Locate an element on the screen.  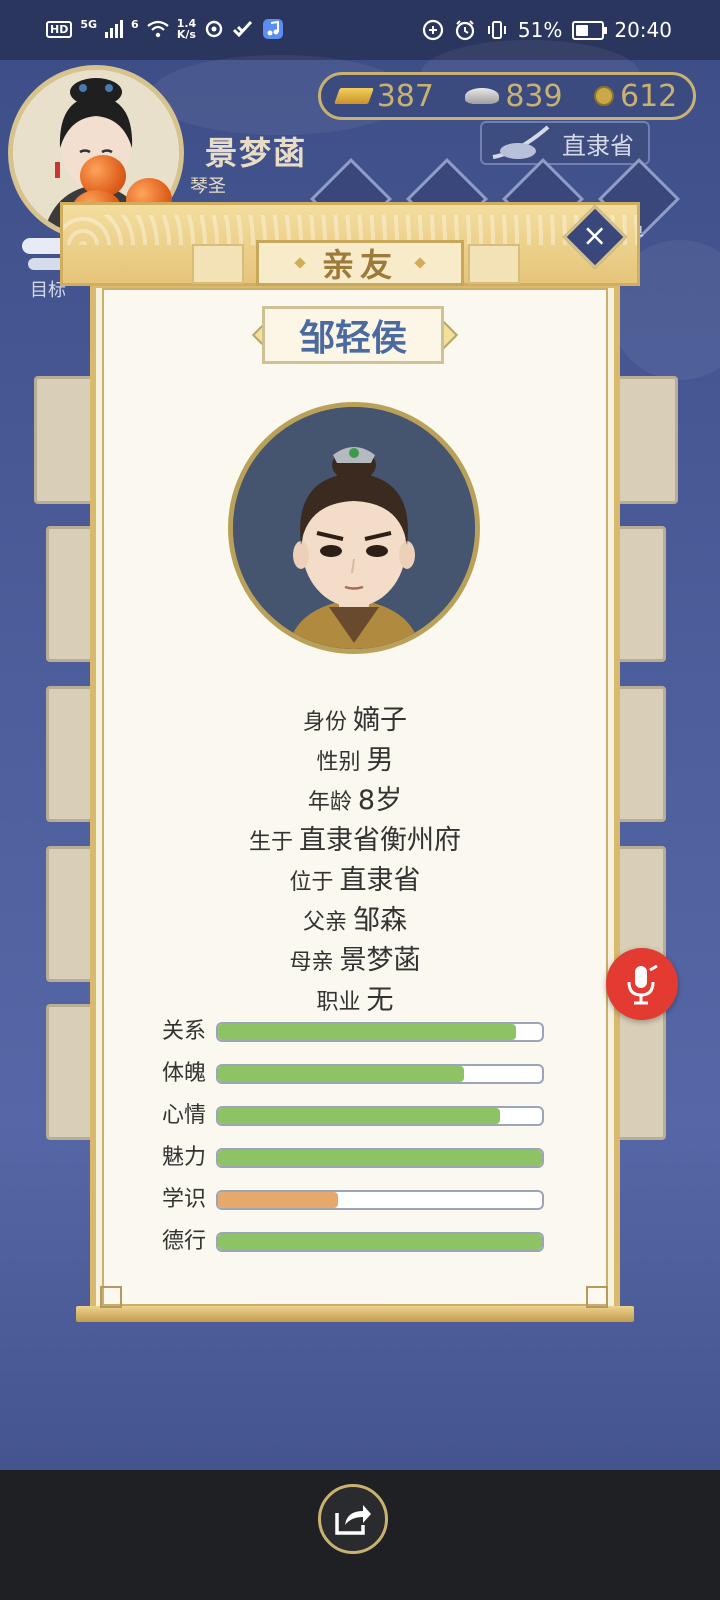
status-right: 51% 20:40 is located at coordinates (547, 30).